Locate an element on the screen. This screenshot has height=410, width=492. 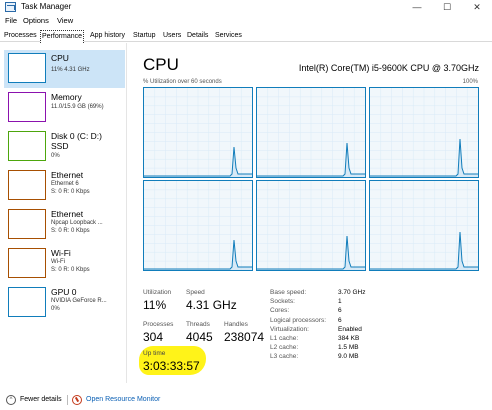
detail-label: L2 cache: is located at coordinates (284, 348).